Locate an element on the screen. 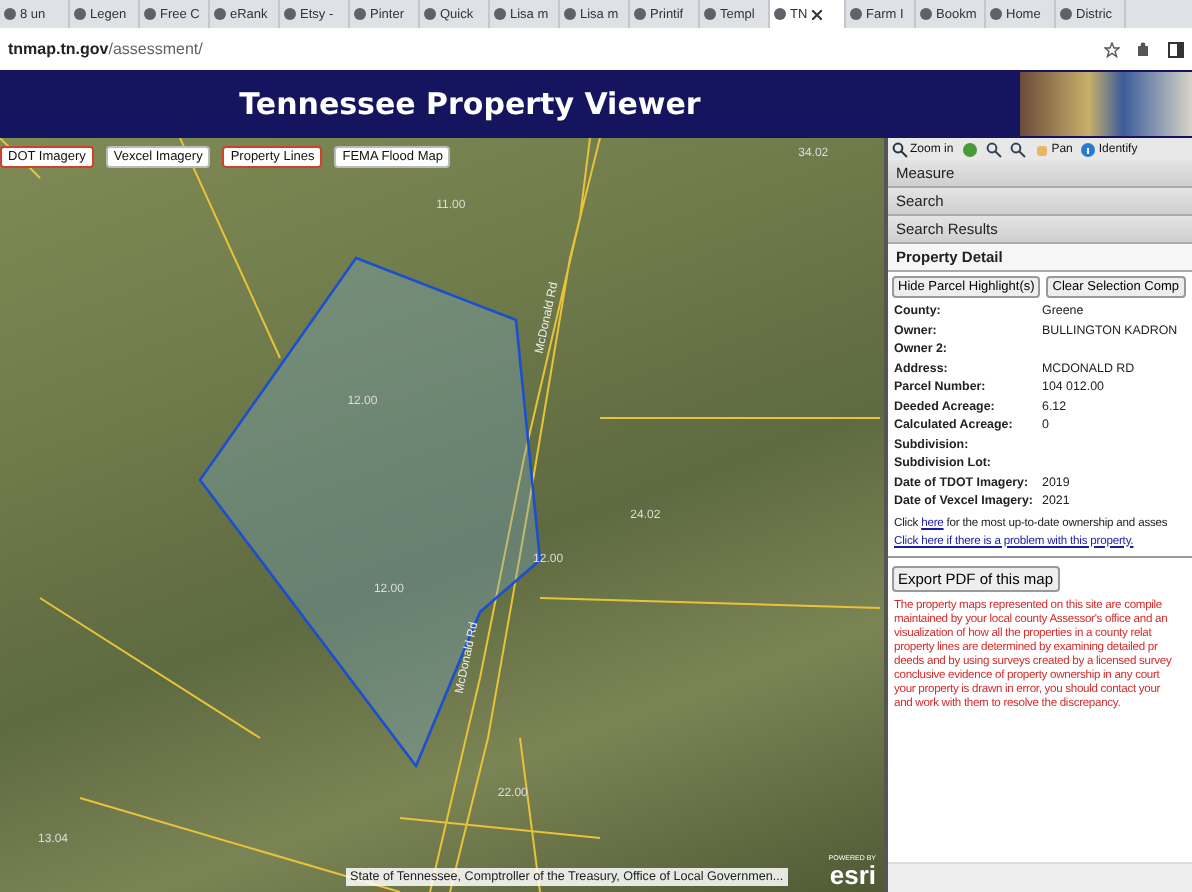  close-icon is located at coordinates (816, 14).